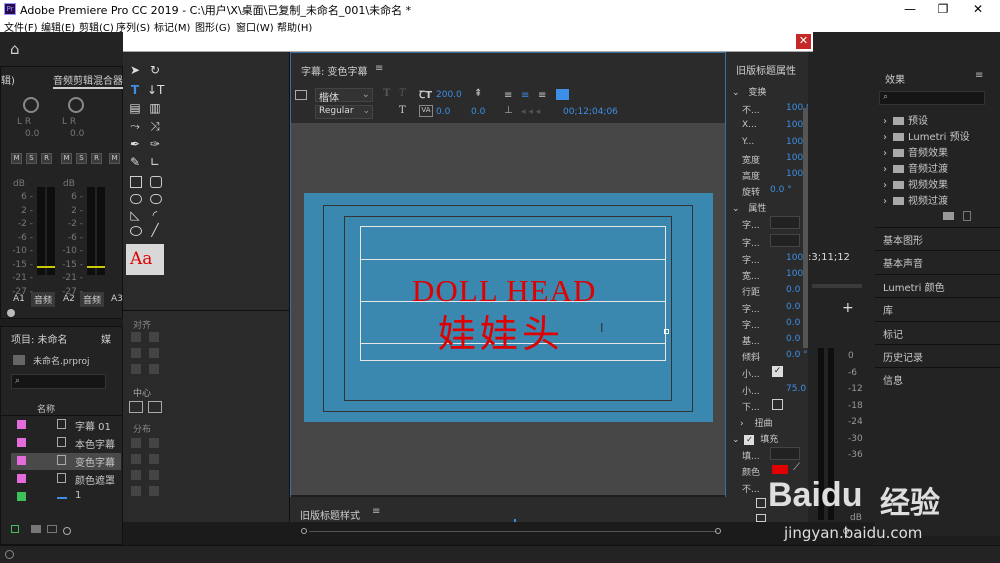 This screenshot has height=563, width=1000. What do you see at coordinates (915, 199) in the screenshot?
I see `effects-item-video-transitions: › 视频过渡` at bounding box center [915, 199].